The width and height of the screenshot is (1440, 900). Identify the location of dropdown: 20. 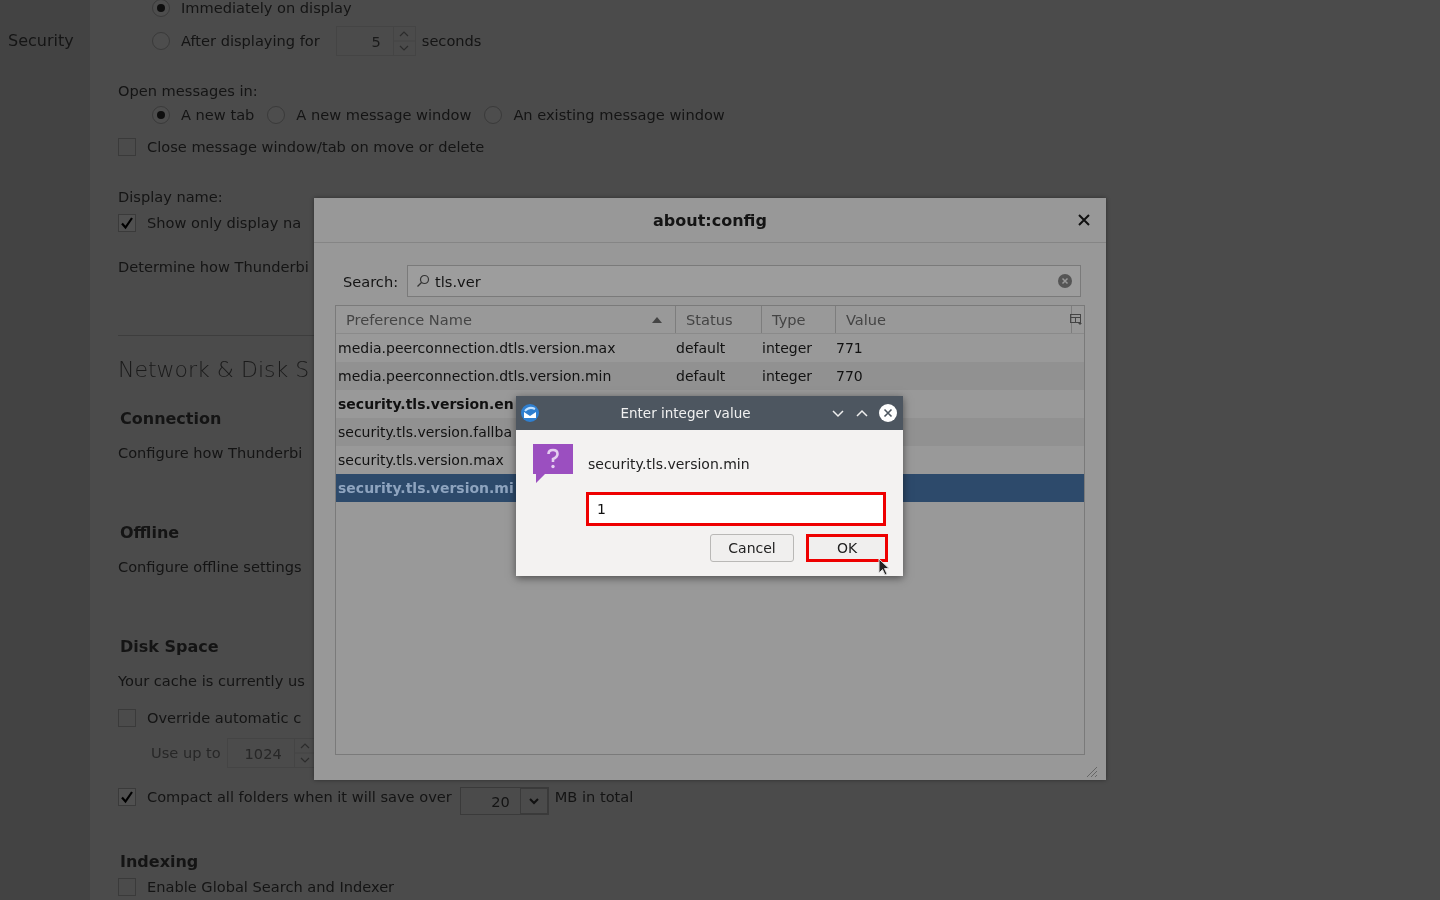
(504, 801).